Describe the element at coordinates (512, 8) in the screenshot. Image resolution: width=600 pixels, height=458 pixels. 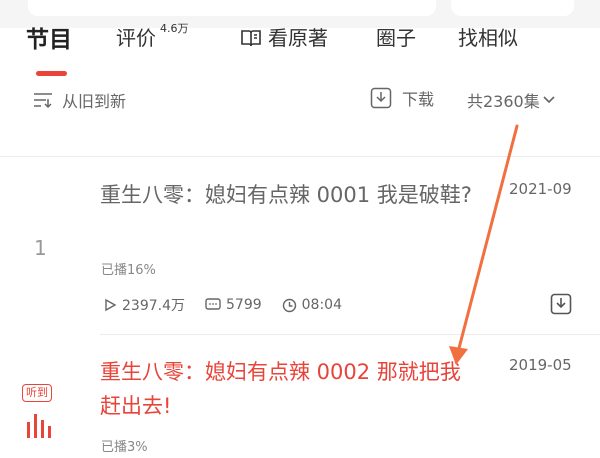
I see `top-card-right` at that location.